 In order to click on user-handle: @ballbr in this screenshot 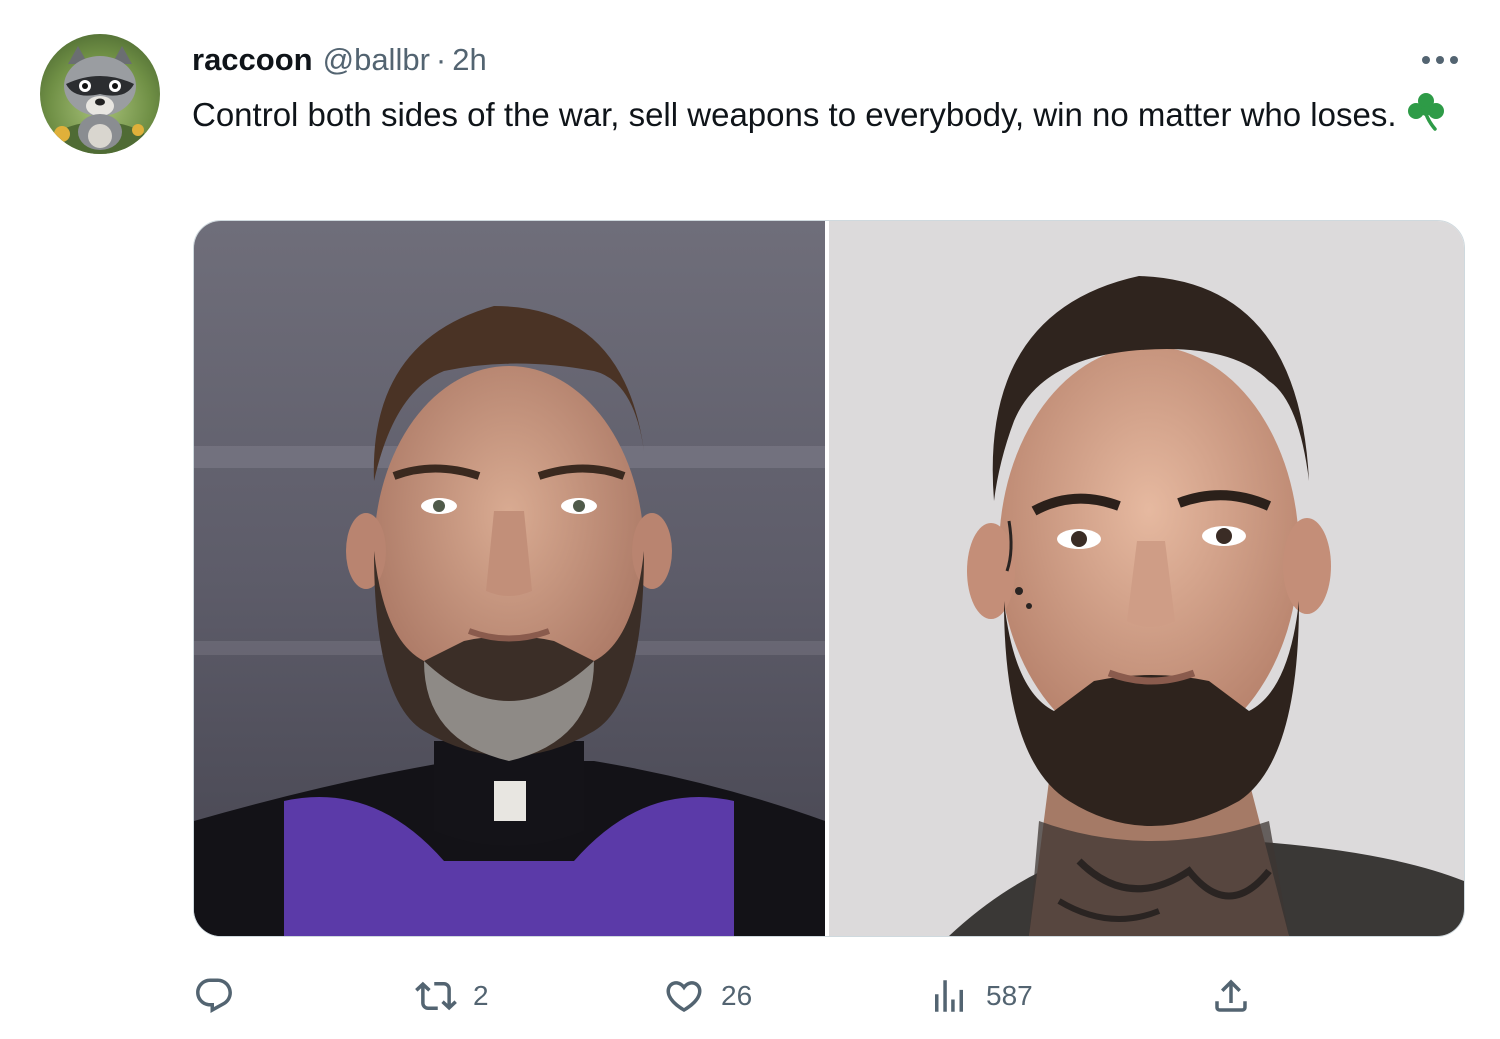, I will do `click(376, 60)`.